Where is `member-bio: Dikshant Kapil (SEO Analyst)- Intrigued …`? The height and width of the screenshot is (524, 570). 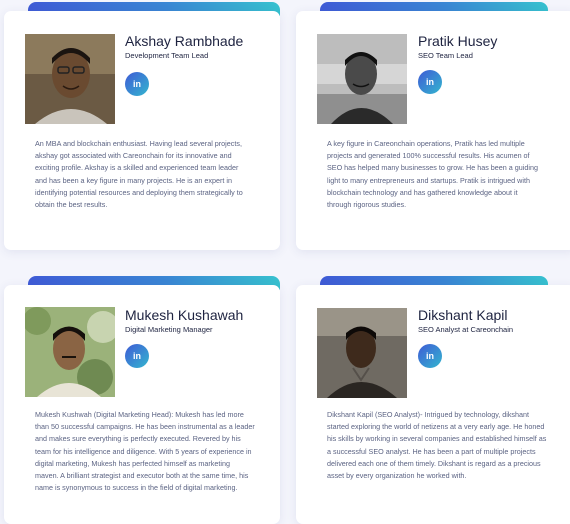 member-bio: Dikshant Kapil (SEO Analyst)- Intrigued … is located at coordinates (437, 445).